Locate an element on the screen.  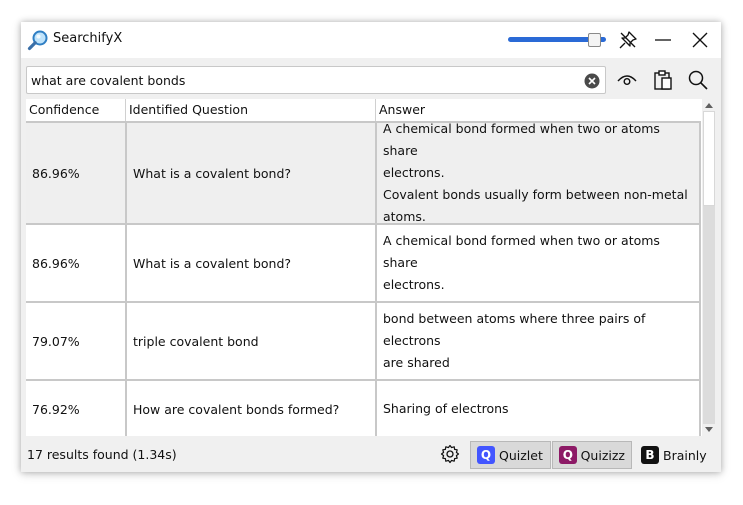
quizizz-label: Quizizz is located at coordinates (602, 455).